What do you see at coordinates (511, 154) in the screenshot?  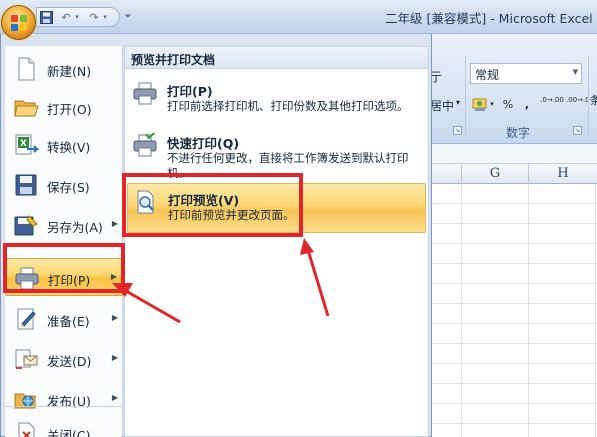 I see `formula-bar` at bounding box center [511, 154].